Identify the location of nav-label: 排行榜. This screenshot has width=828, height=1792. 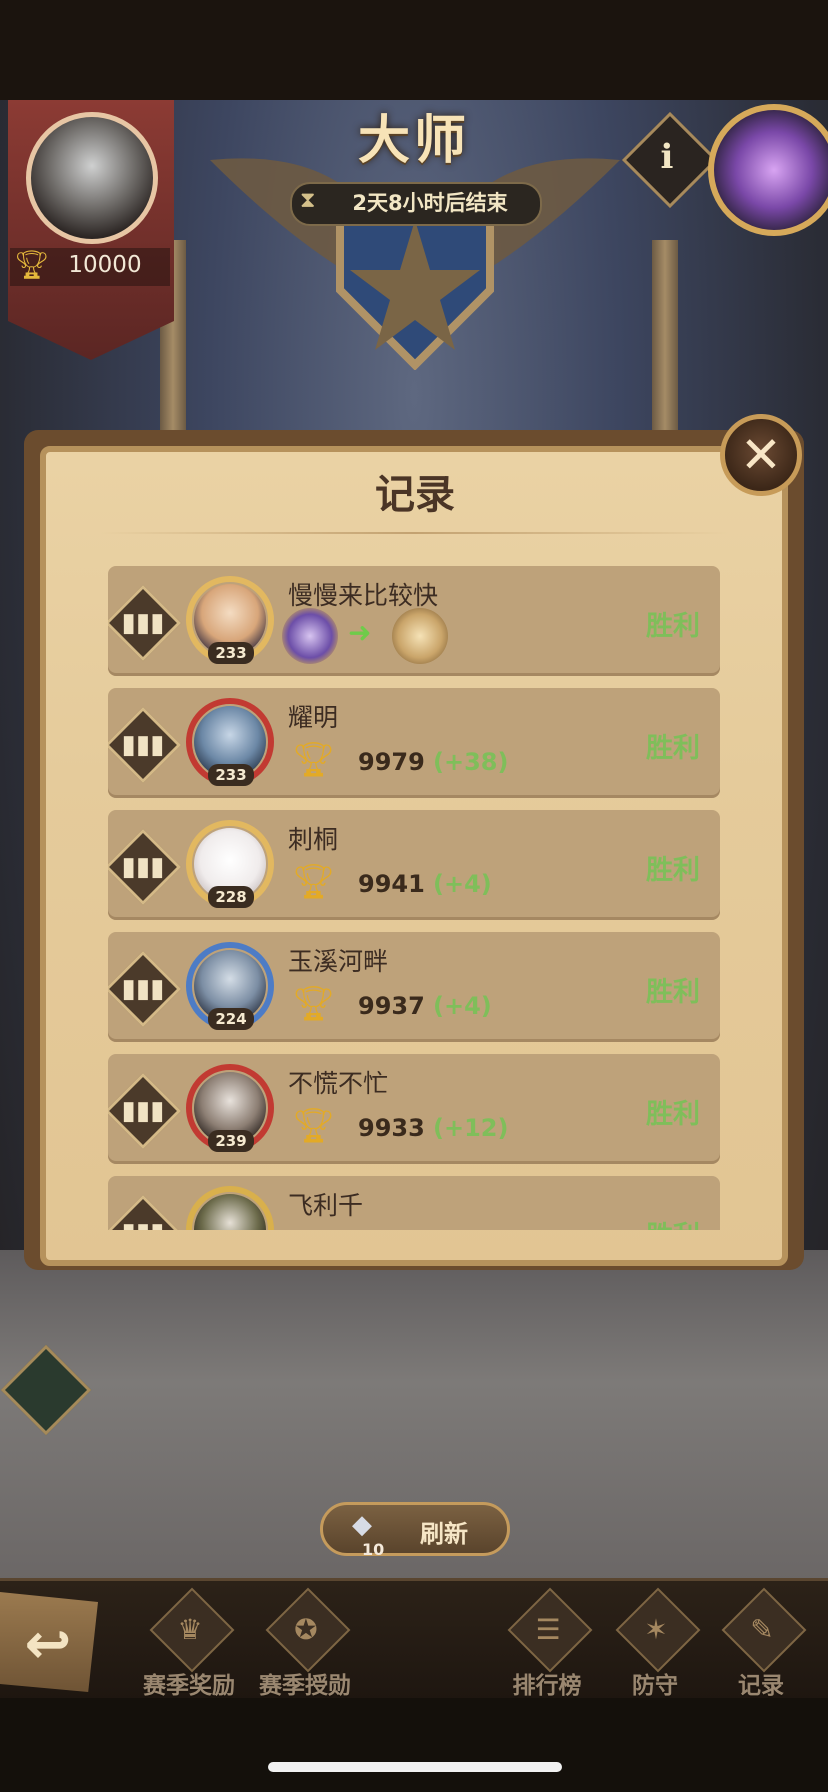
(547, 1686).